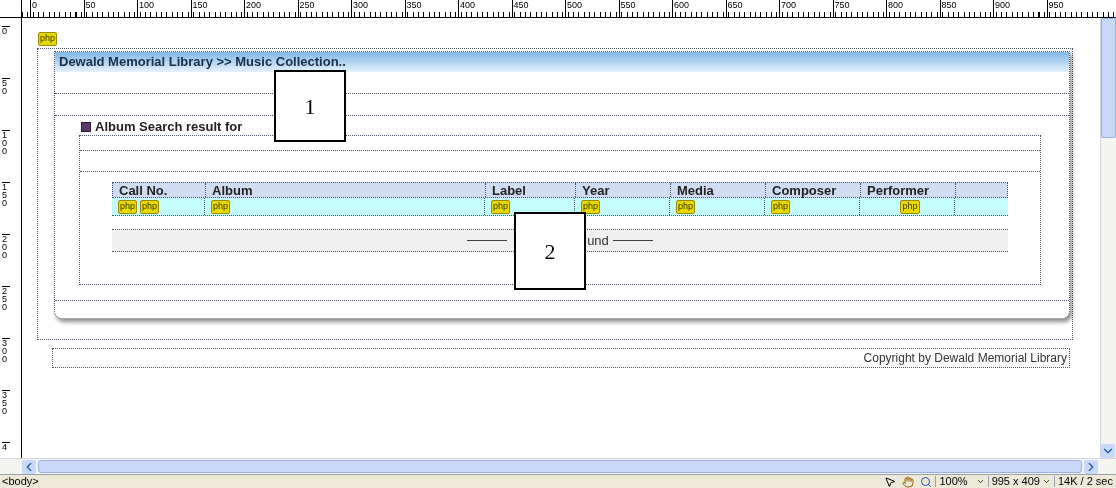 This screenshot has height=488, width=1116. What do you see at coordinates (6, 364) in the screenshot?
I see `ruler-label: 300` at bounding box center [6, 364].